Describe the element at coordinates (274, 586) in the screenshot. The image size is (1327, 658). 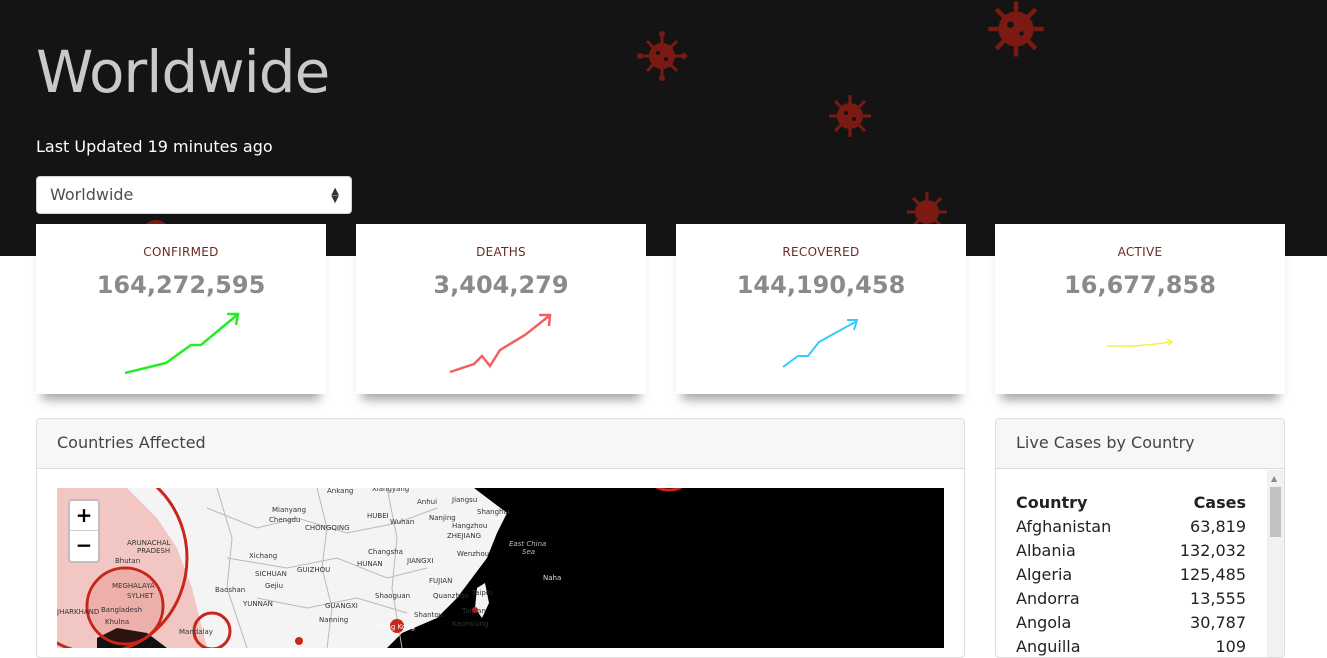
I see `svg-text: Gejiu` at that location.